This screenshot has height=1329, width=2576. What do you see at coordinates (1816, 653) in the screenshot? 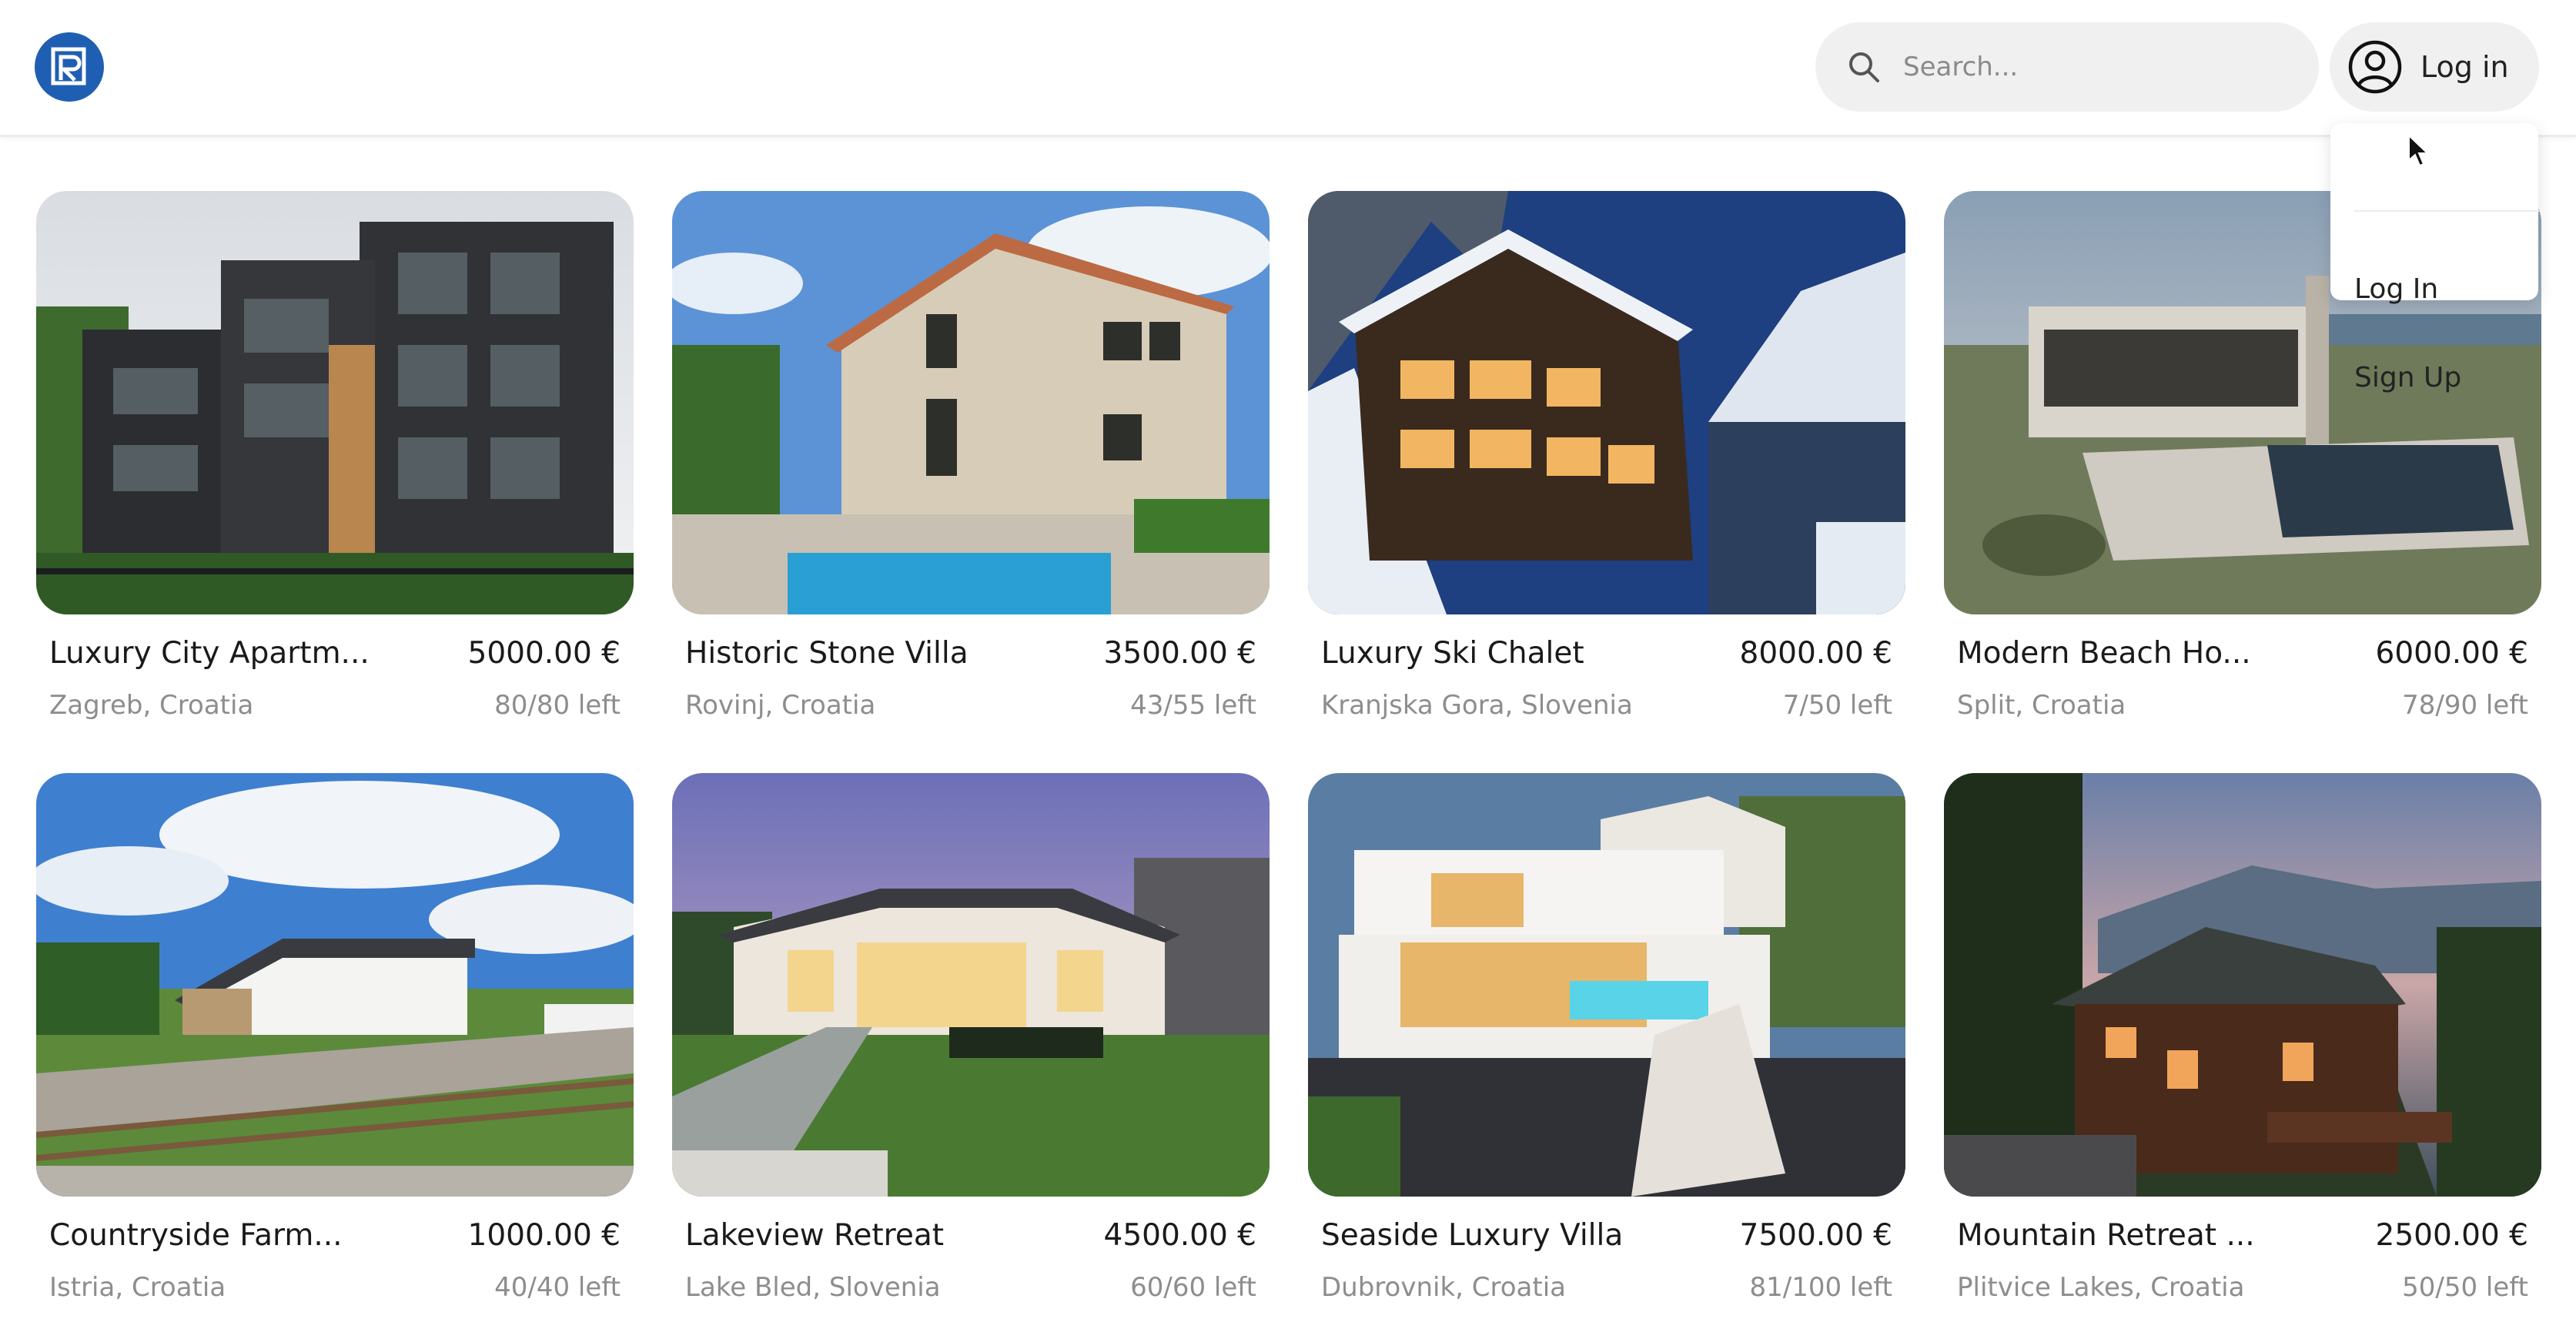
I see `listing-price: 8000.00 €` at bounding box center [1816, 653].